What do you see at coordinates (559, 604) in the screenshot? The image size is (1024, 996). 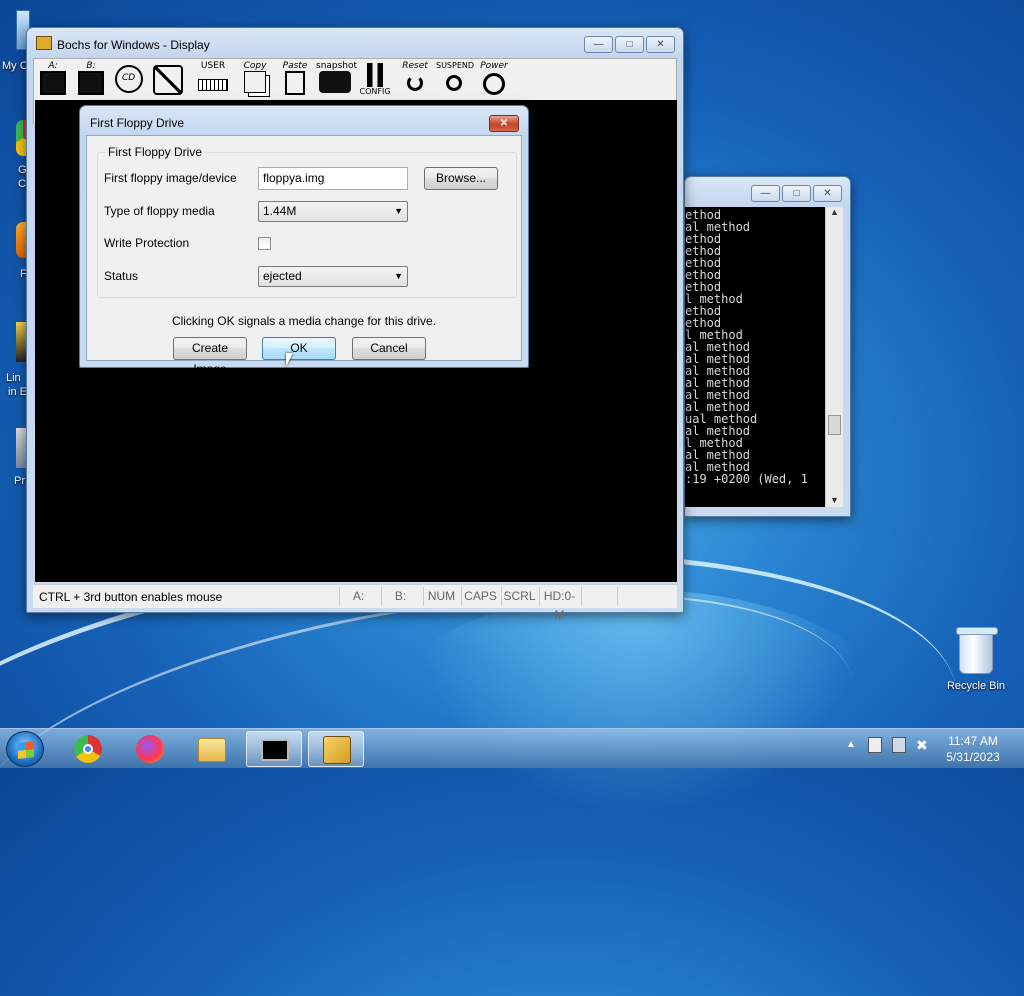 I see `status-hd: HD:0-M` at bounding box center [559, 604].